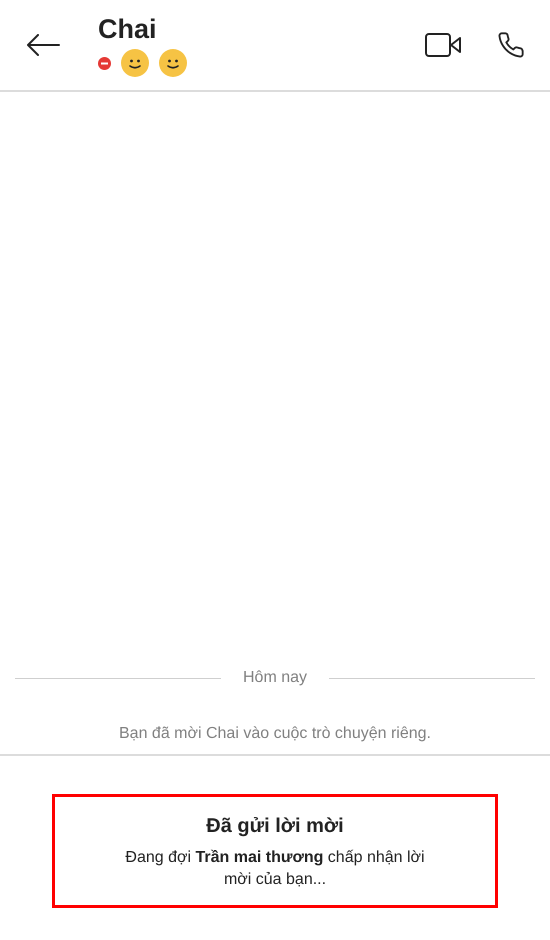  Describe the element at coordinates (275, 826) in the screenshot. I see `invite-title: Đã gửi lời mời` at that location.